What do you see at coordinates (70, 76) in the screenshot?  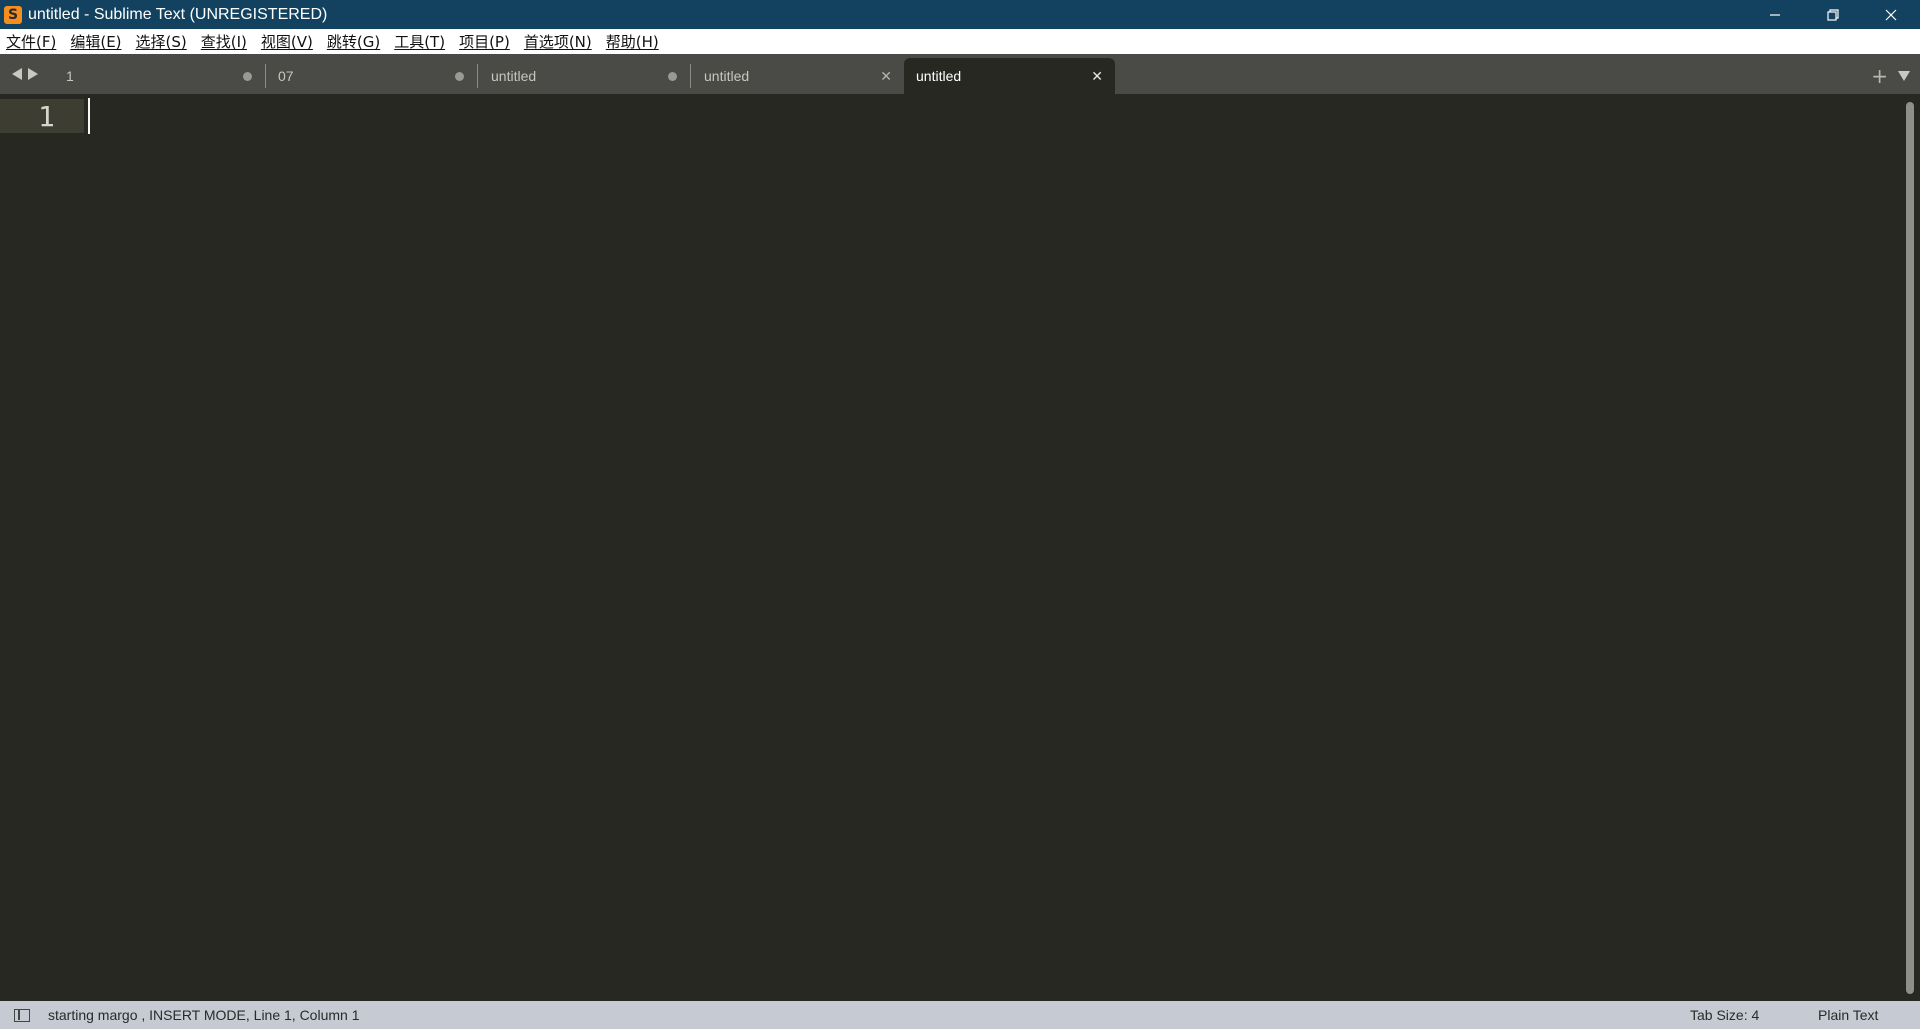 I see `tab-label: 1` at bounding box center [70, 76].